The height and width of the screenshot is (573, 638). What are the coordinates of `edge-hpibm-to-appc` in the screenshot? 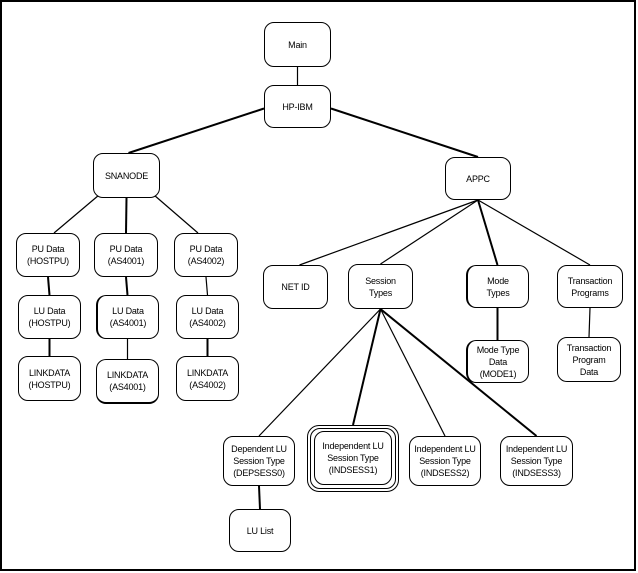 It's located at (404, 132).